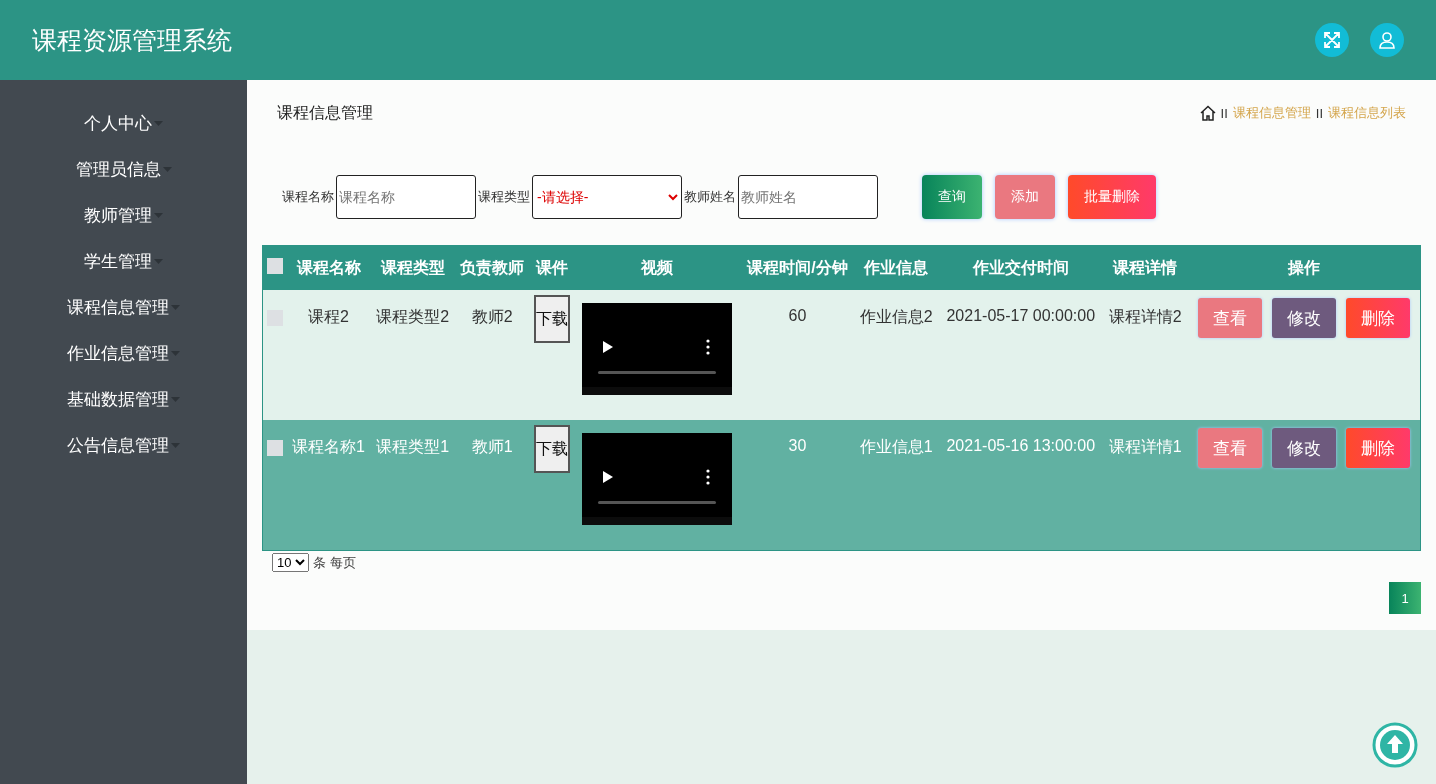  What do you see at coordinates (325, 112) in the screenshot?
I see `page-title: 课程信息管理` at bounding box center [325, 112].